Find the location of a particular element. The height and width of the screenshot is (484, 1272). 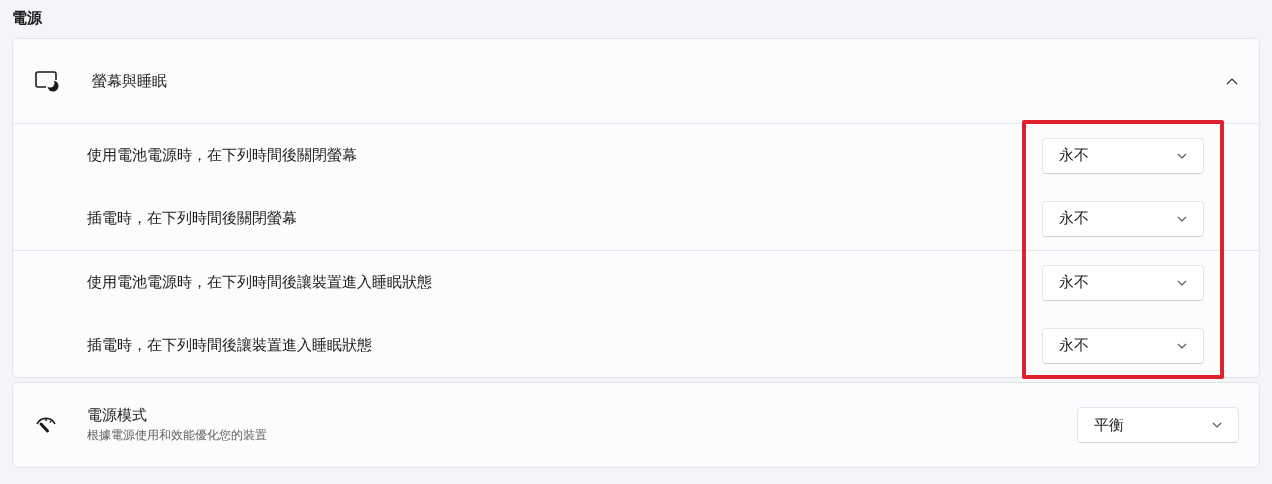

setting-label: 插電時，在下列時間後讓裝置進入睡眠狀態 is located at coordinates (230, 345).